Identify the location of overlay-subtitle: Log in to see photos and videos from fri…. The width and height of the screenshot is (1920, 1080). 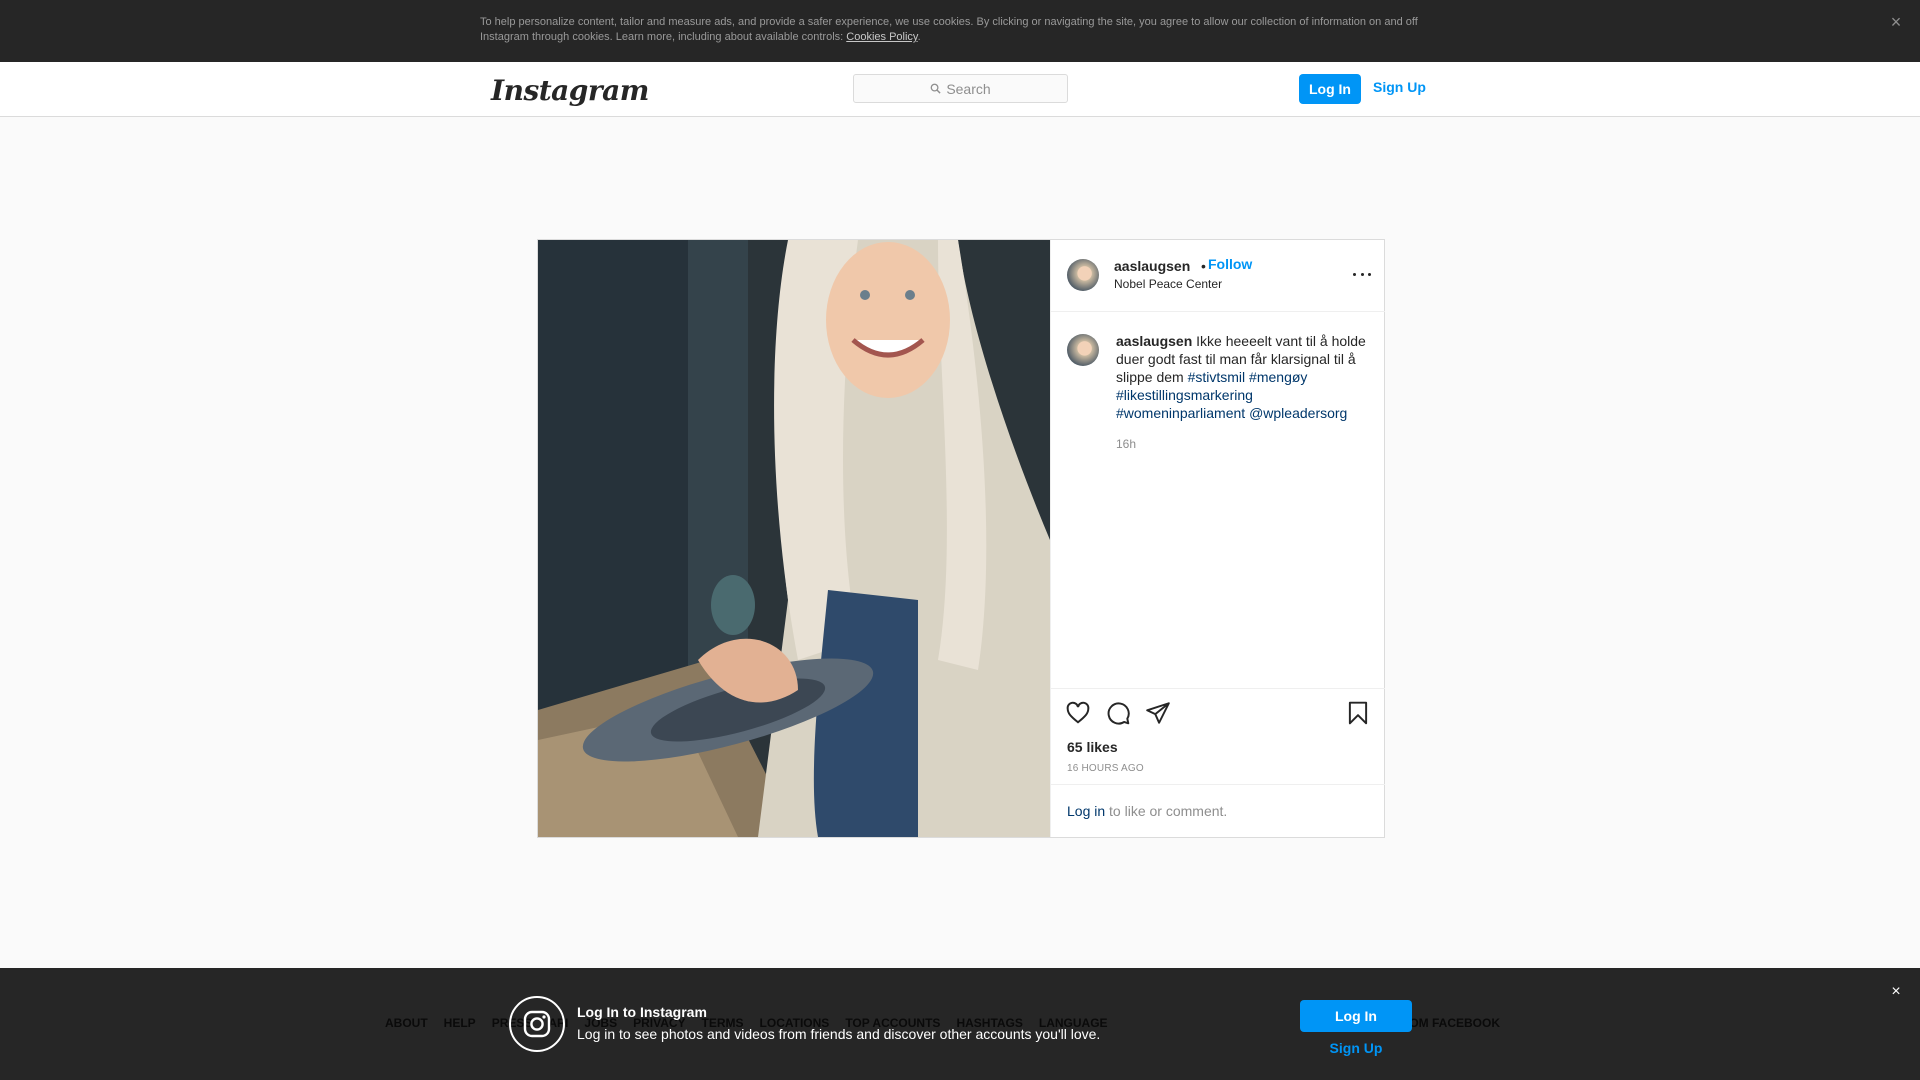
(839, 1034).